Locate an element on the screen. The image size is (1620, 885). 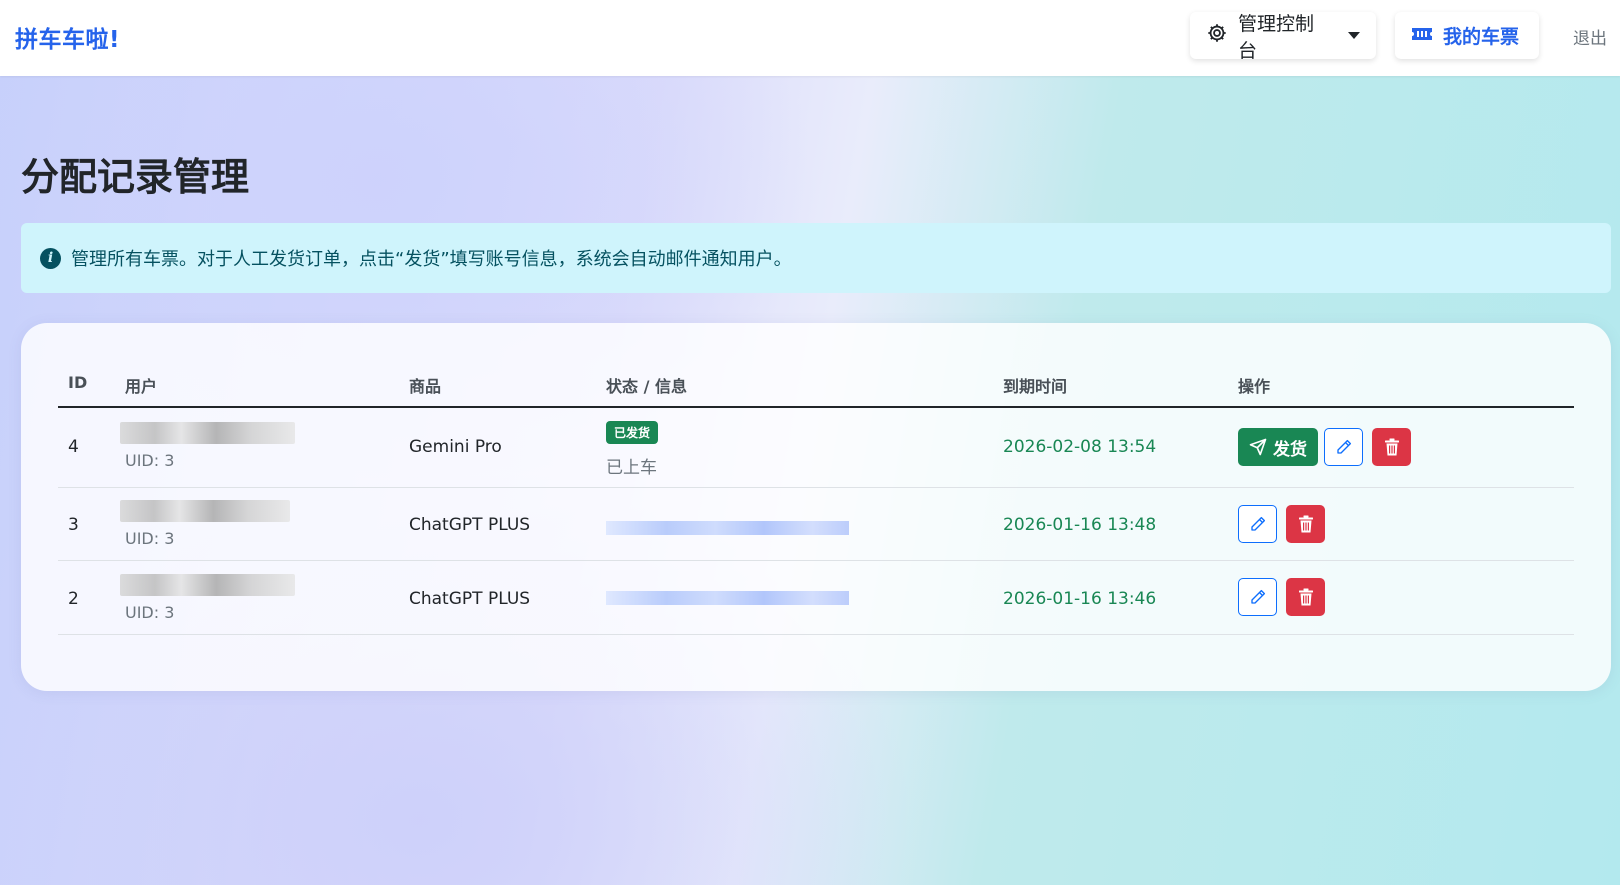
my-tickets-button: 我的车票 is located at coordinates (1467, 35).